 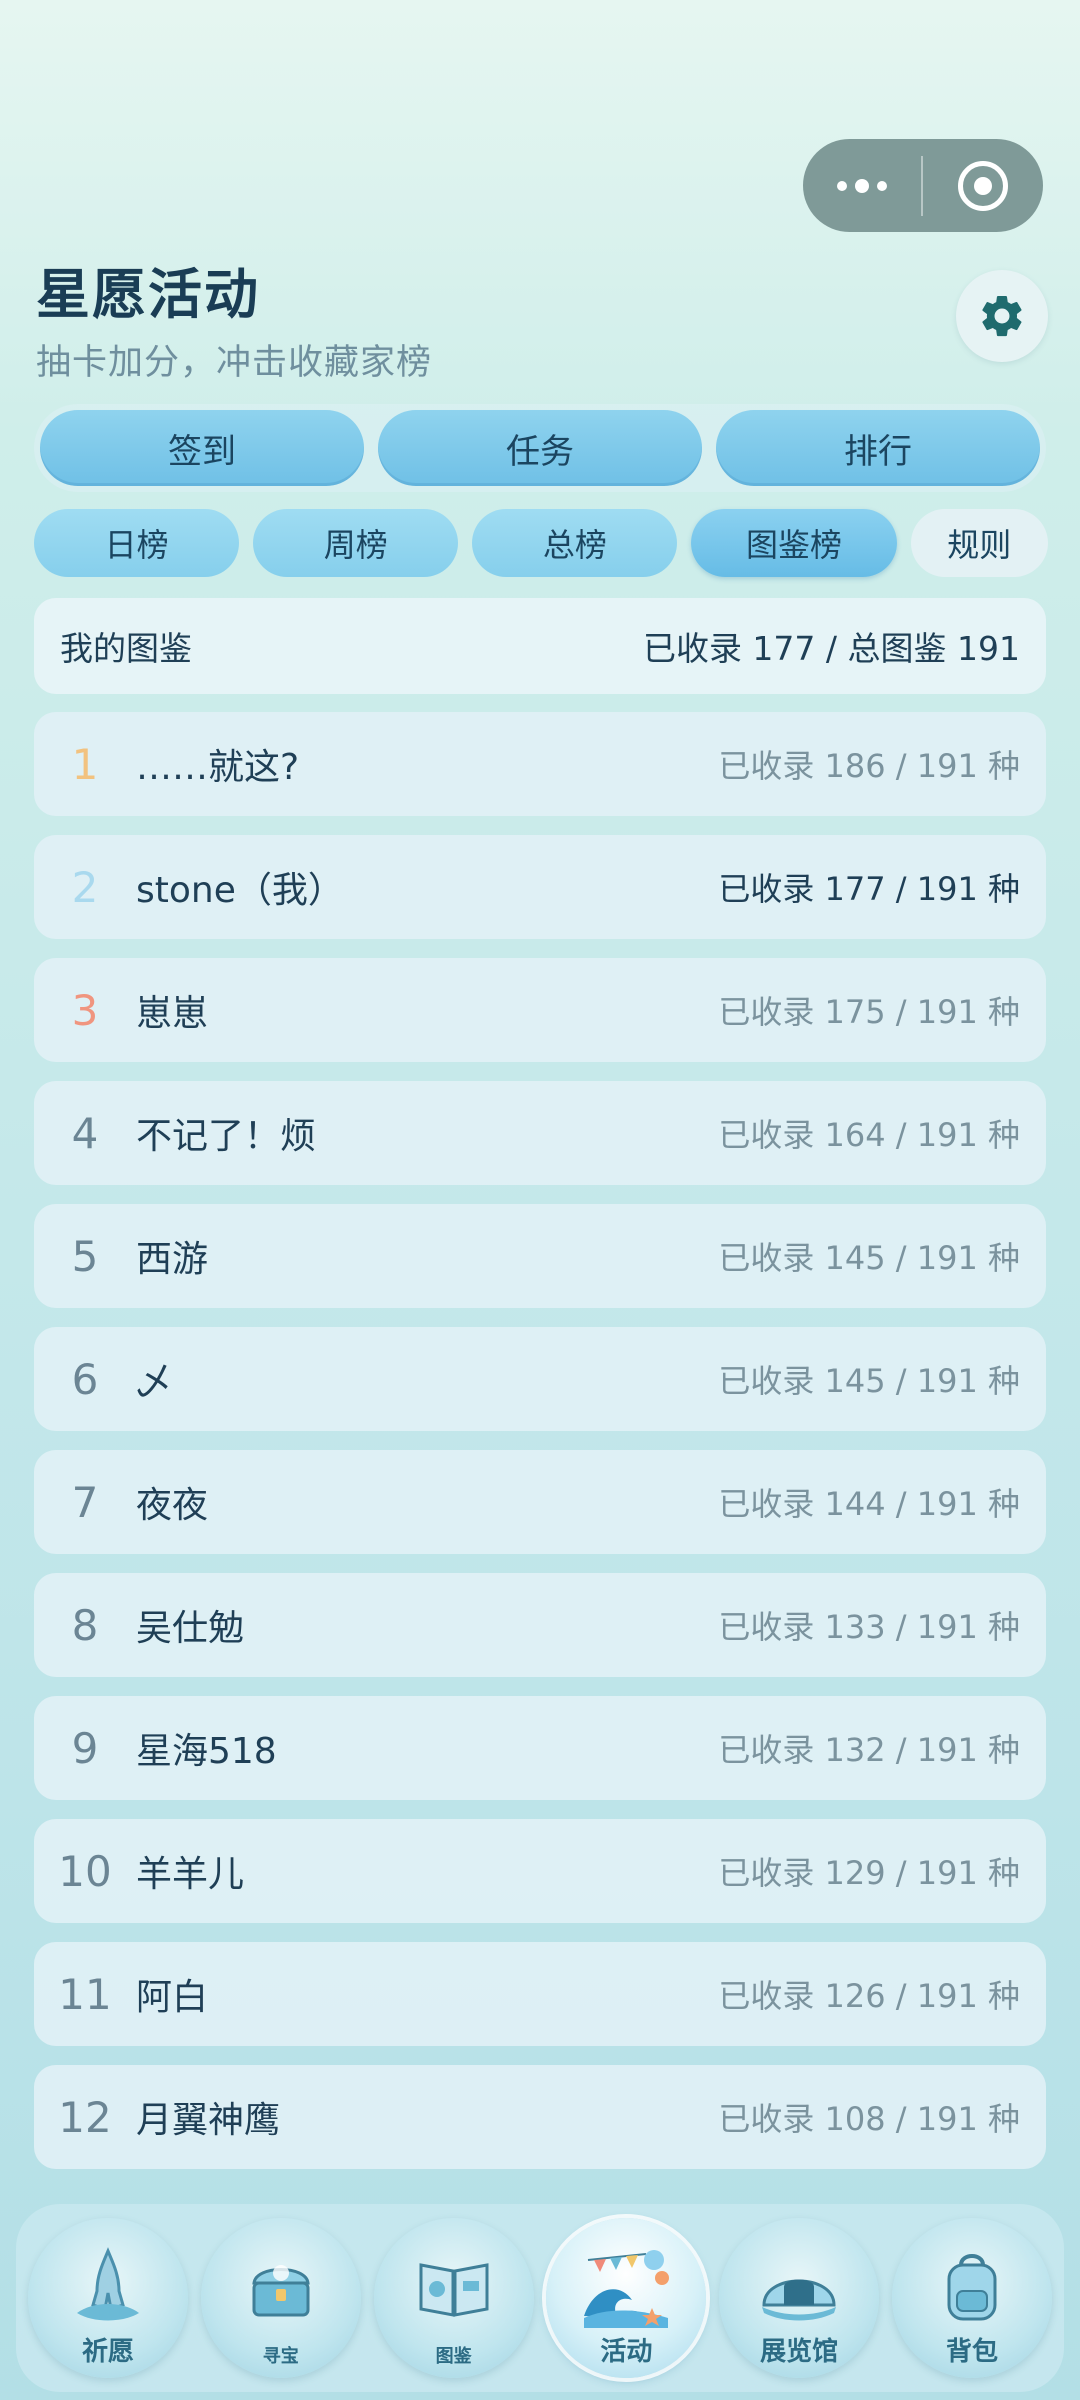 What do you see at coordinates (869, 1135) in the screenshot?
I see `collection-count: 已收录 164 / 191 种` at bounding box center [869, 1135].